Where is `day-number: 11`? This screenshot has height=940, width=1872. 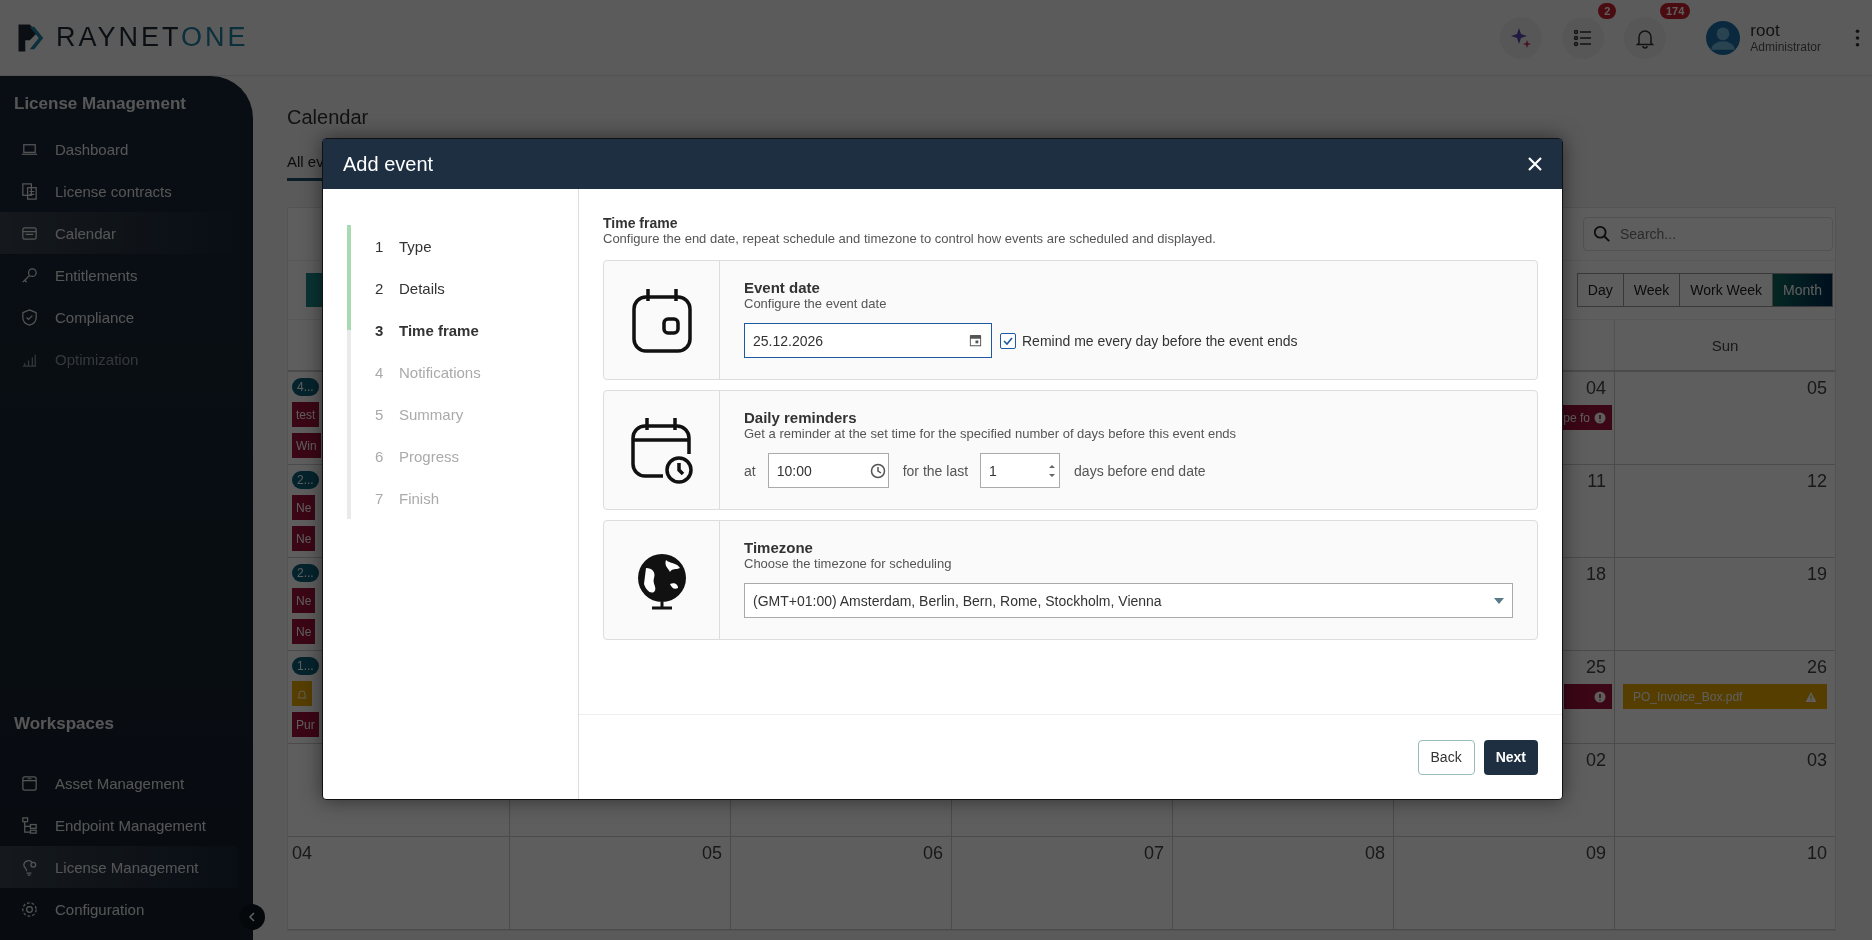
day-number: 11 is located at coordinates (1596, 481).